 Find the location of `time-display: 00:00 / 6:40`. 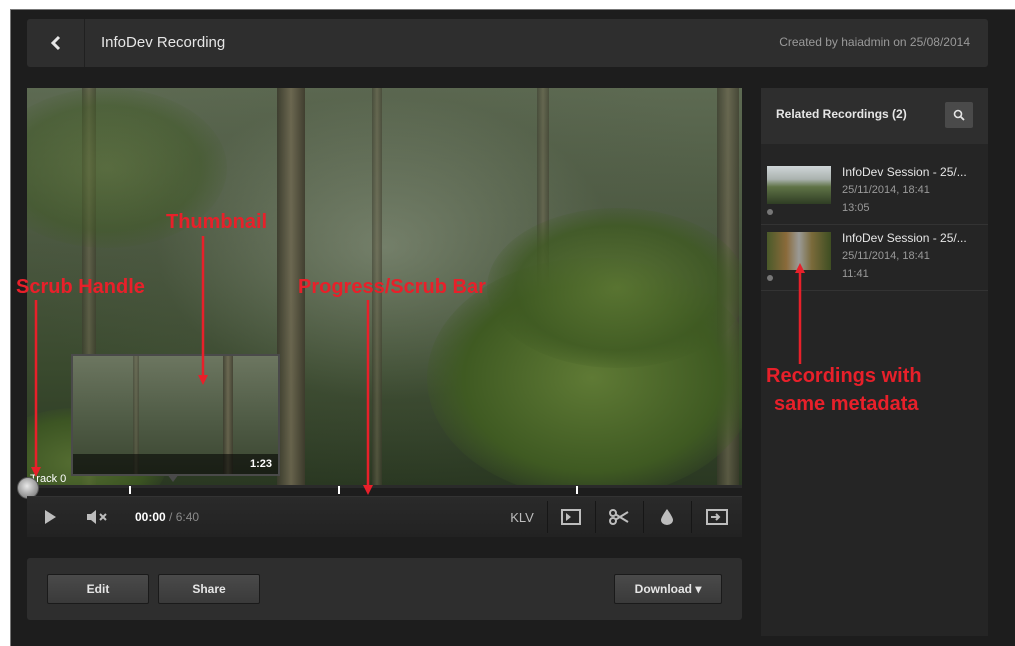

time-display: 00:00 / 6:40 is located at coordinates (167, 517).